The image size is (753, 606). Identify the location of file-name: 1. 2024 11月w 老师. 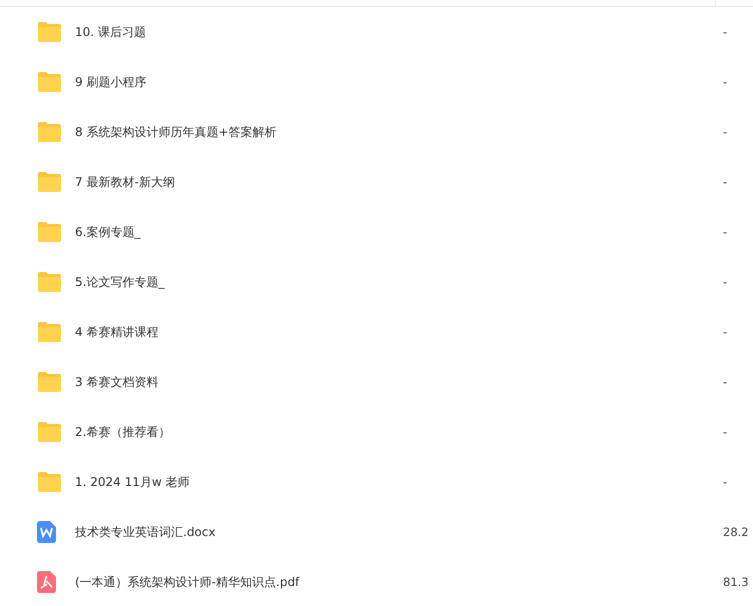
(399, 482).